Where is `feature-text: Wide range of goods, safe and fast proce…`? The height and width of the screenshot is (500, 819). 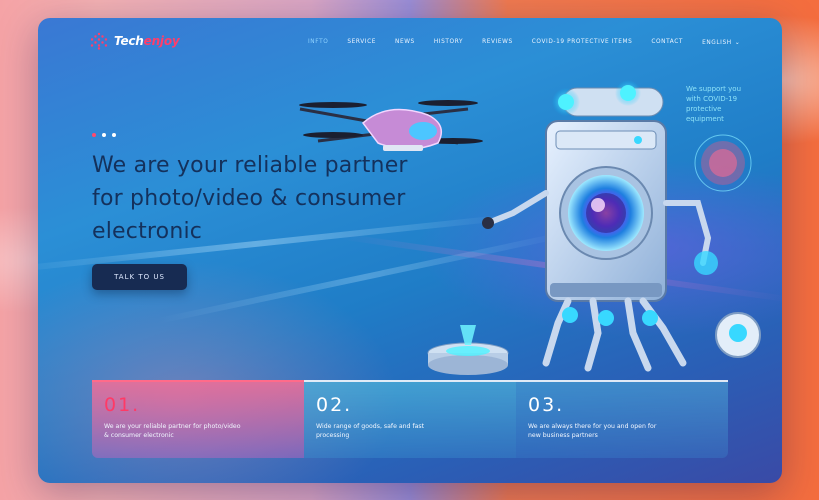 feature-text: Wide range of goods, safe and fast proce… is located at coordinates (370, 431).